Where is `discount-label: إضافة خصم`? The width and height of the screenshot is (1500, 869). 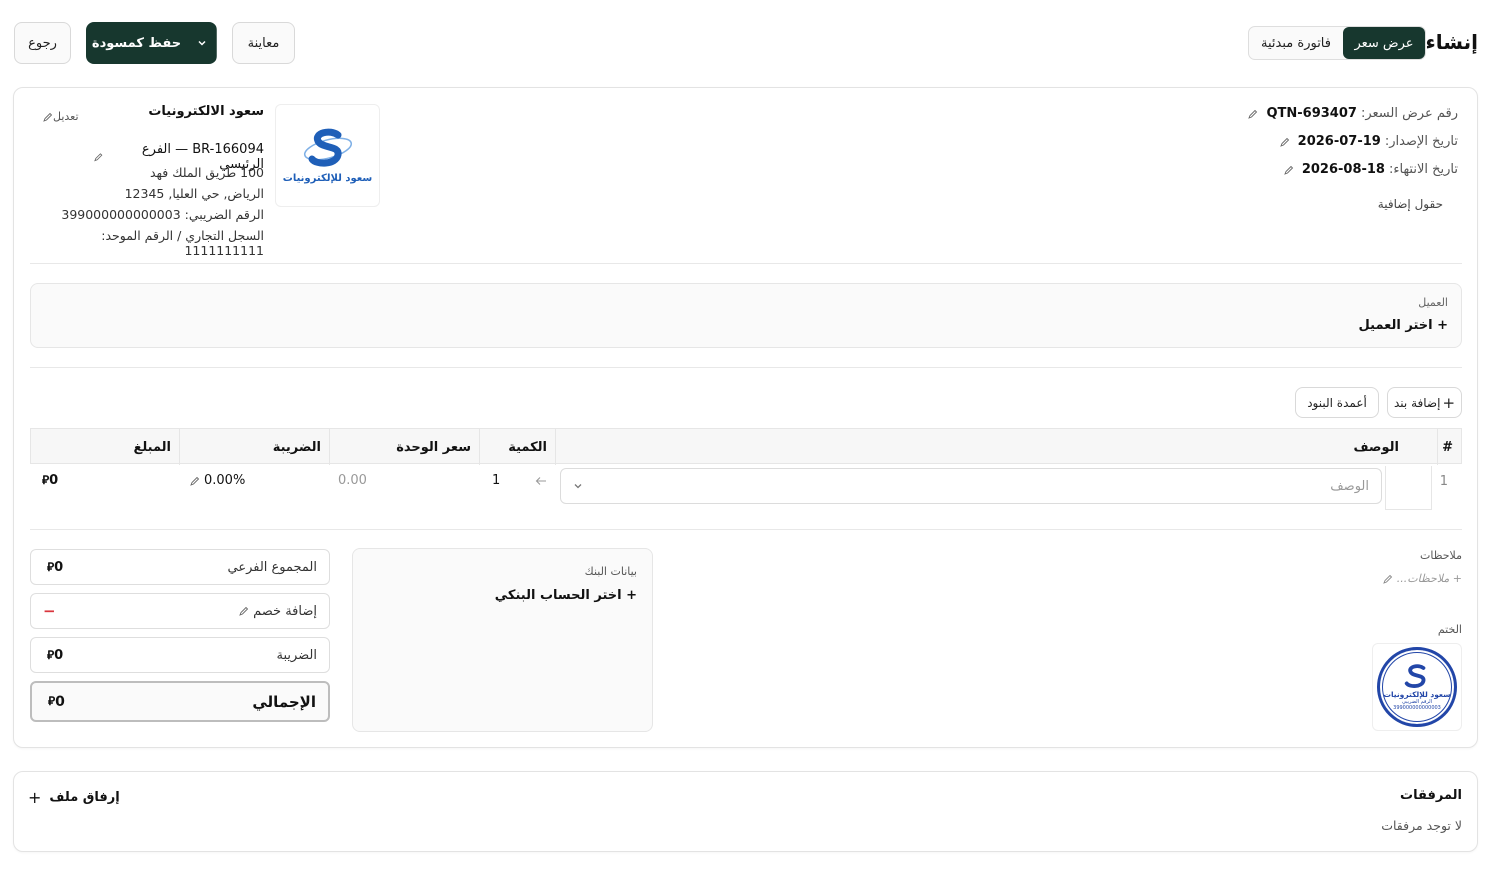
discount-label: إضافة خصم is located at coordinates (285, 611).